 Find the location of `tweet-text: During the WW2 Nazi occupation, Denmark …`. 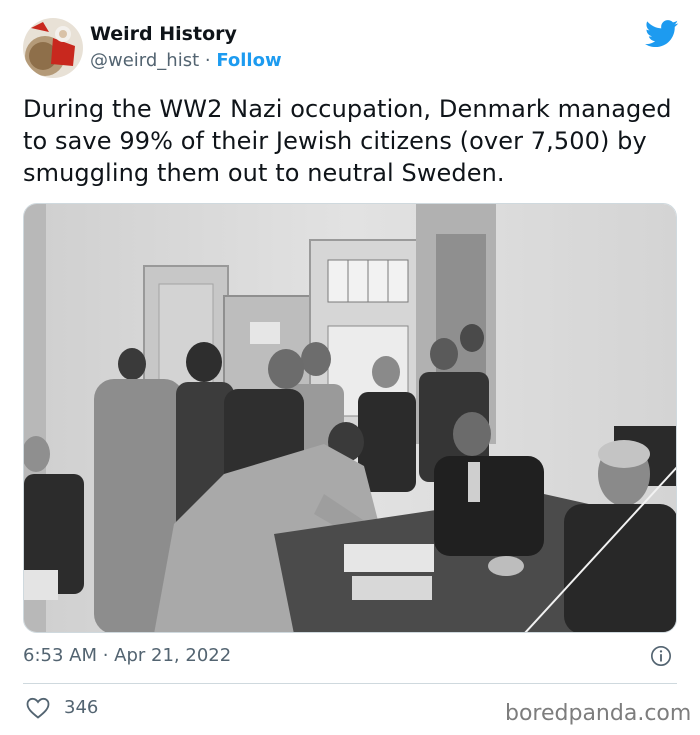

tweet-text: During the WW2 Nazi occupation, Denmark … is located at coordinates (347, 141).